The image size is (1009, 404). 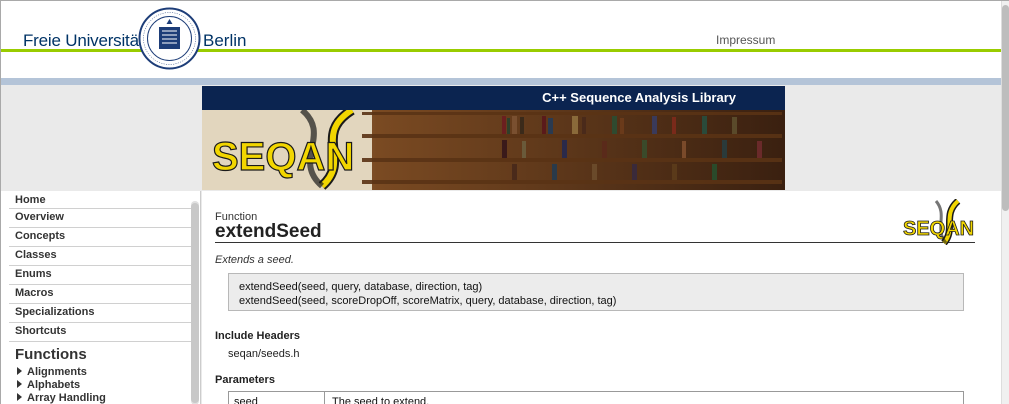 What do you see at coordinates (34, 293) in the screenshot?
I see `sidebar-item-macros: Macros` at bounding box center [34, 293].